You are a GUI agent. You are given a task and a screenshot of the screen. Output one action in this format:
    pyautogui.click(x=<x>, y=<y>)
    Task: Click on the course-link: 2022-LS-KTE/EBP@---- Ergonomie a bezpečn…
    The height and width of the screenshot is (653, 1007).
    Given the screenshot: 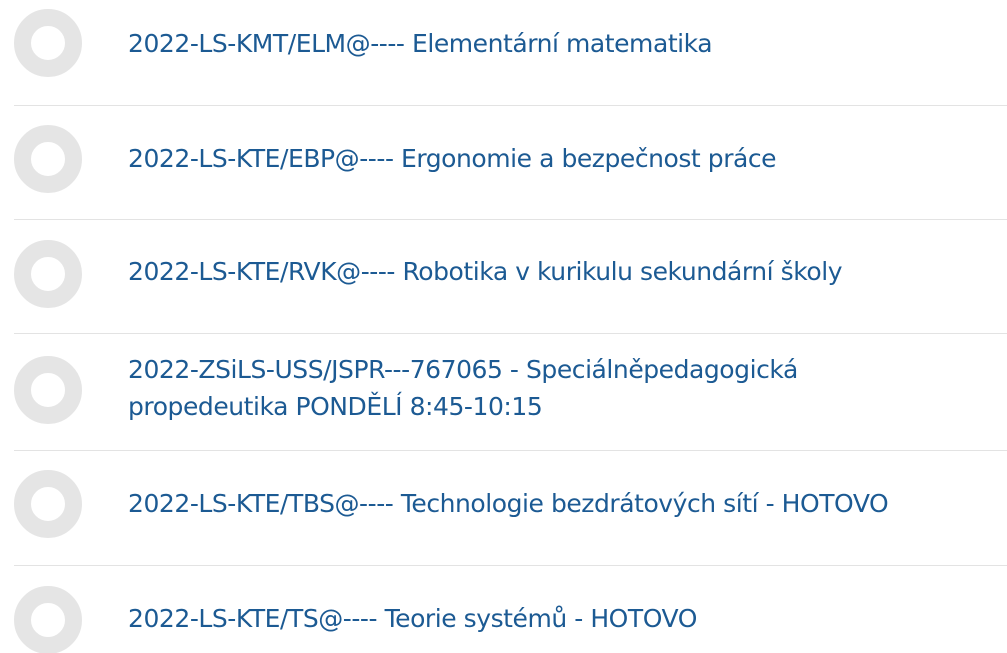 What is the action you would take?
    pyautogui.click(x=452, y=158)
    